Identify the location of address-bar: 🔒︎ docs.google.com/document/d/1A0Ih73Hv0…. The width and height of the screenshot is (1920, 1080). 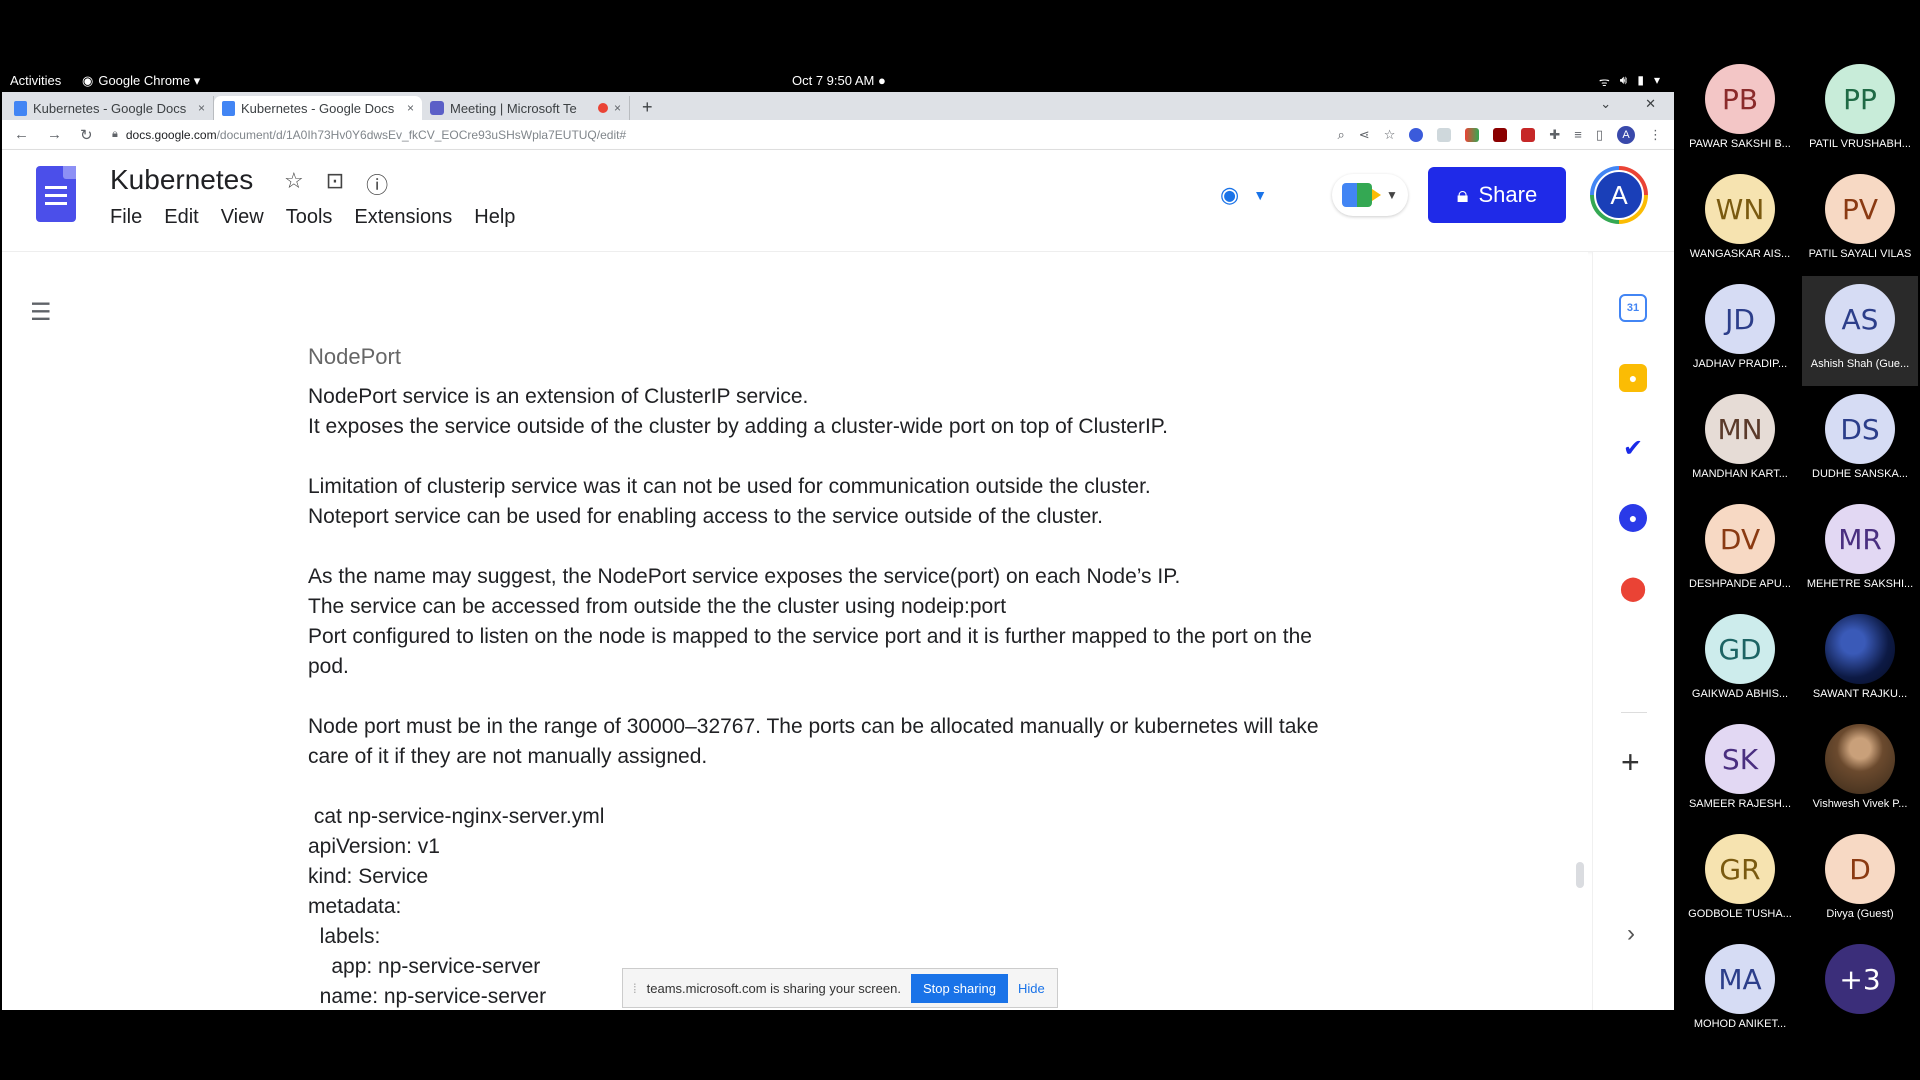
(725, 135).